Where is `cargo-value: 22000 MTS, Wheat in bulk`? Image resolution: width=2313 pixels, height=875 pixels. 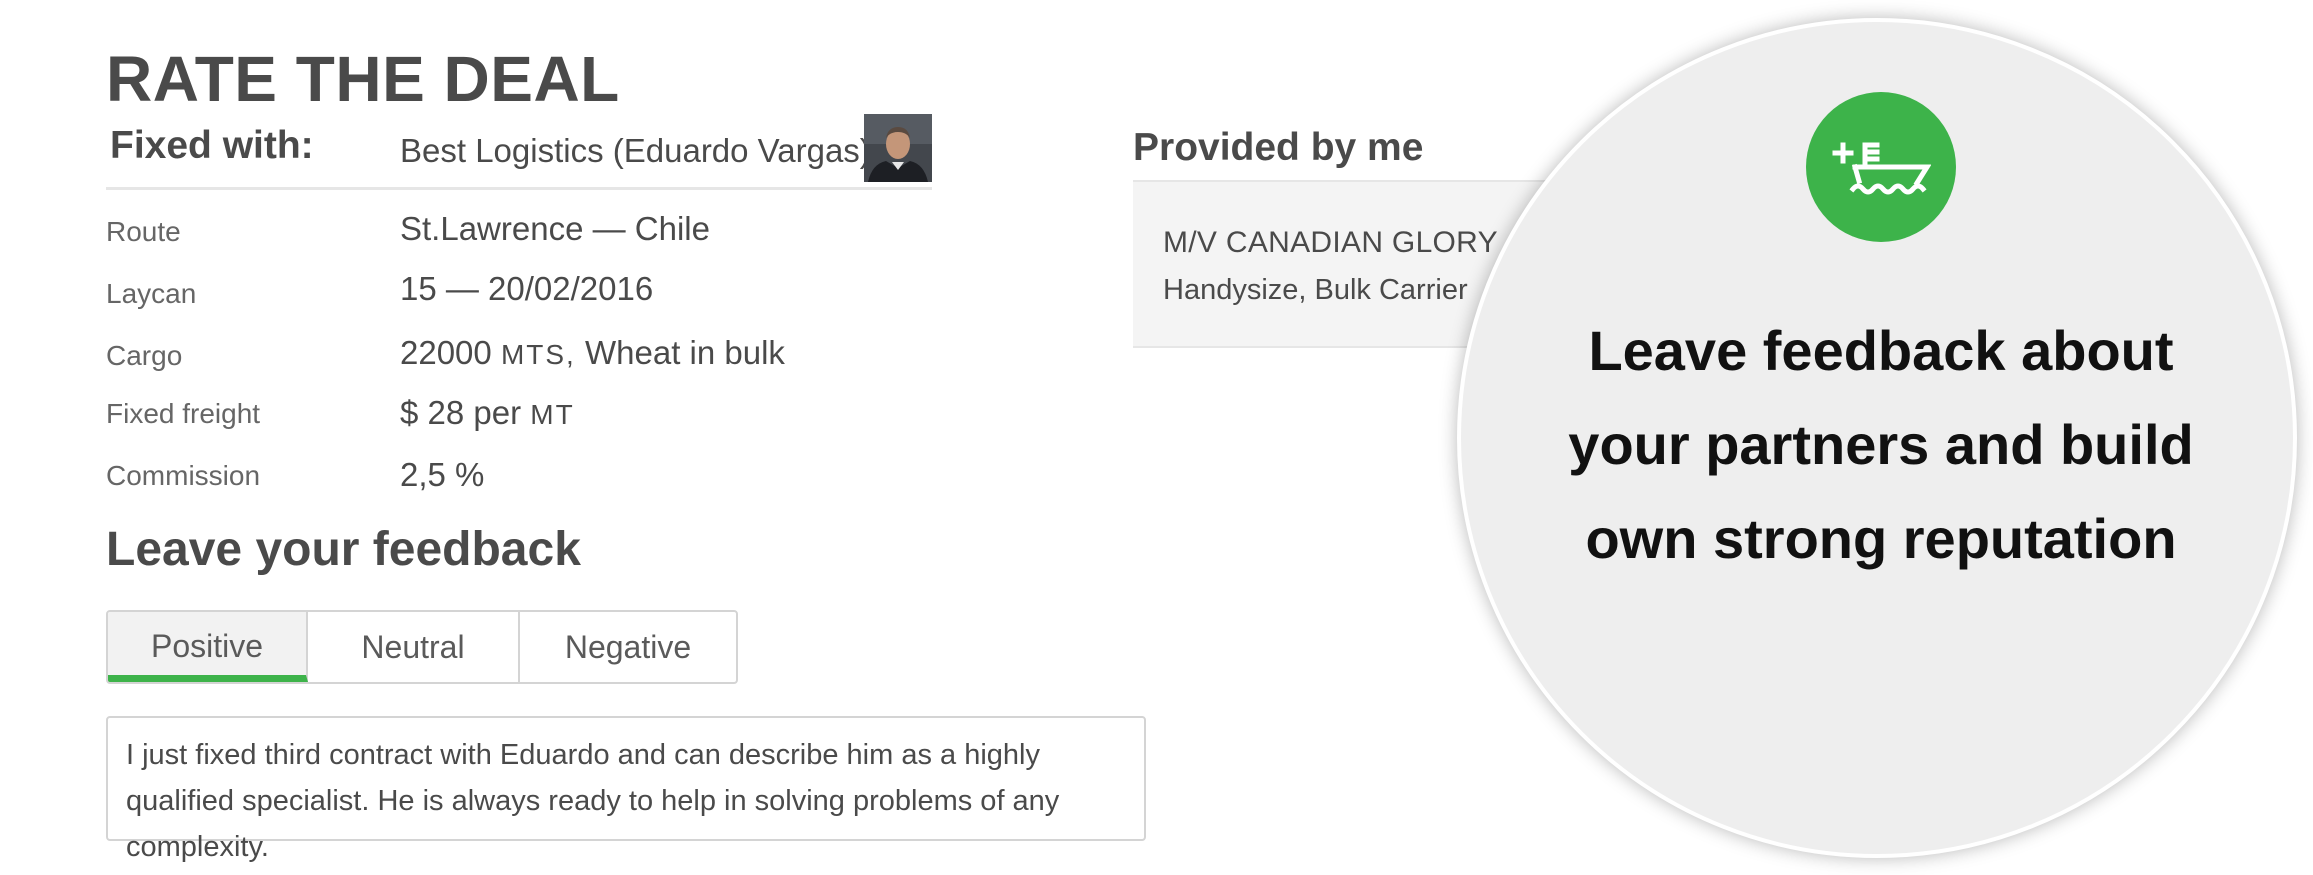
cargo-value: 22000 MTS, Wheat in bulk is located at coordinates (592, 353).